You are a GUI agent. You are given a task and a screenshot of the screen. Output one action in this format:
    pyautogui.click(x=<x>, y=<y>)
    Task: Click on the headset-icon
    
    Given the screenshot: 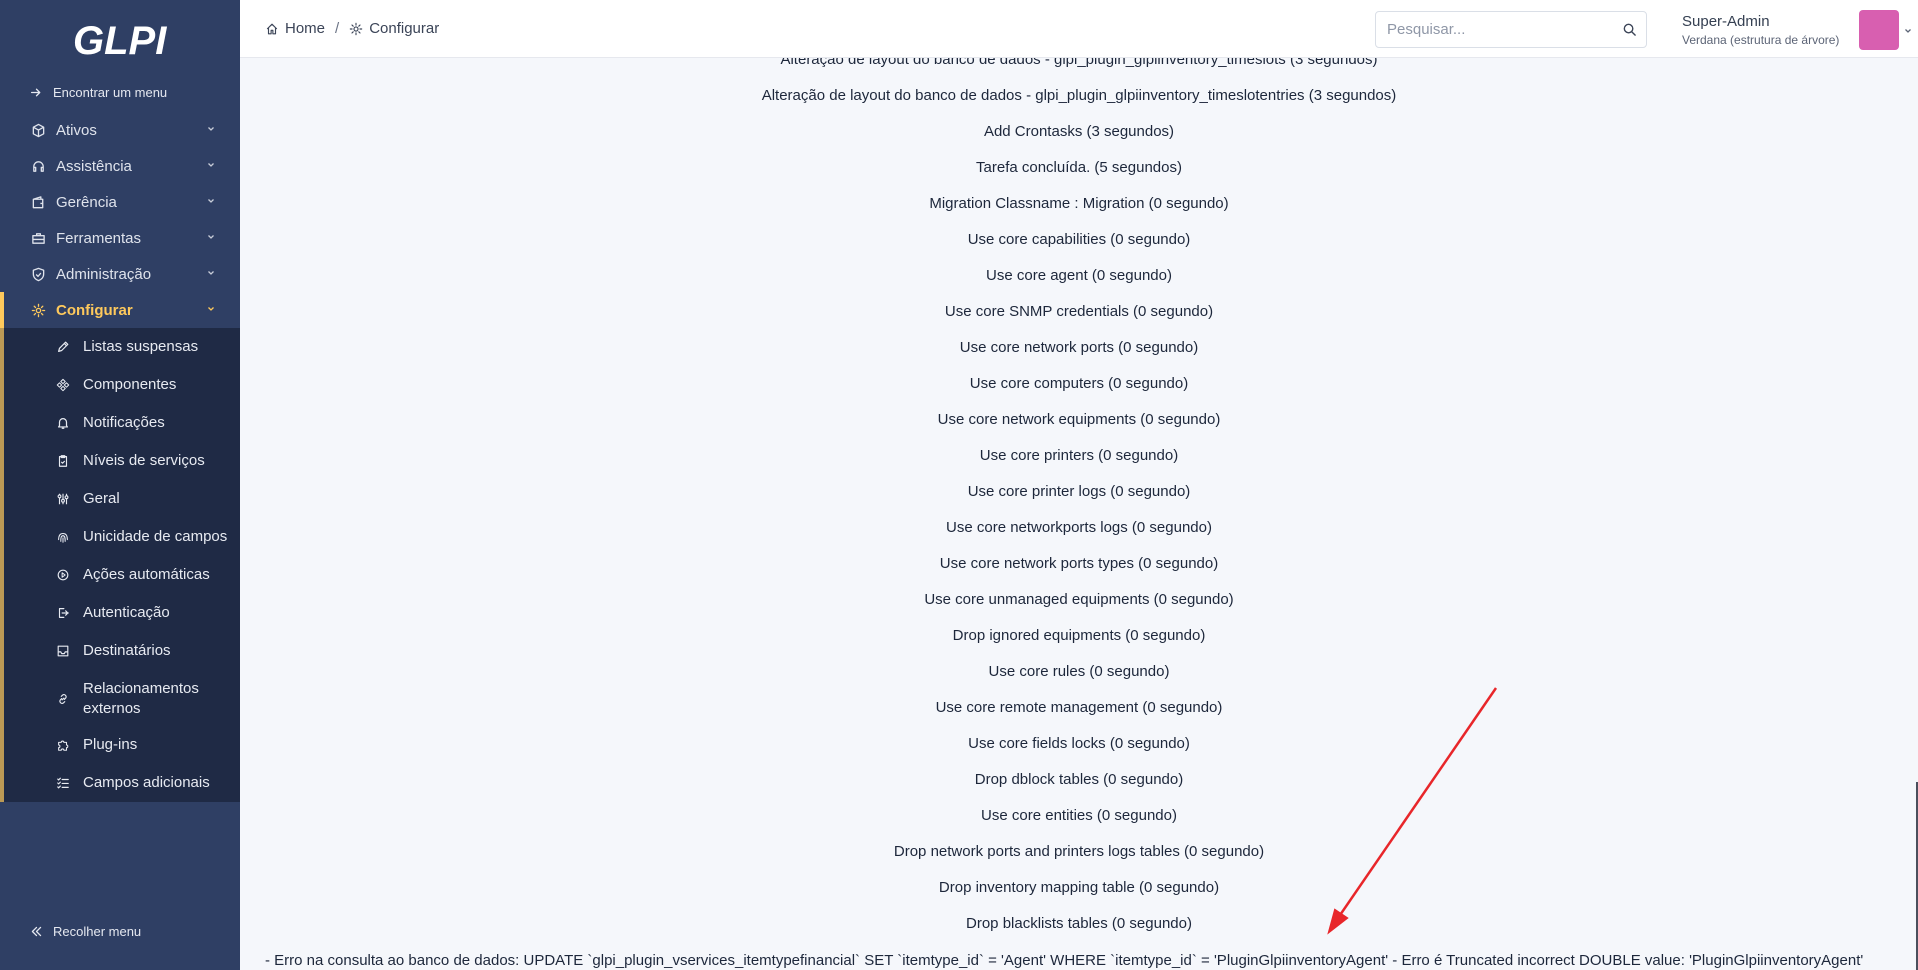 What is the action you would take?
    pyautogui.click(x=38, y=166)
    